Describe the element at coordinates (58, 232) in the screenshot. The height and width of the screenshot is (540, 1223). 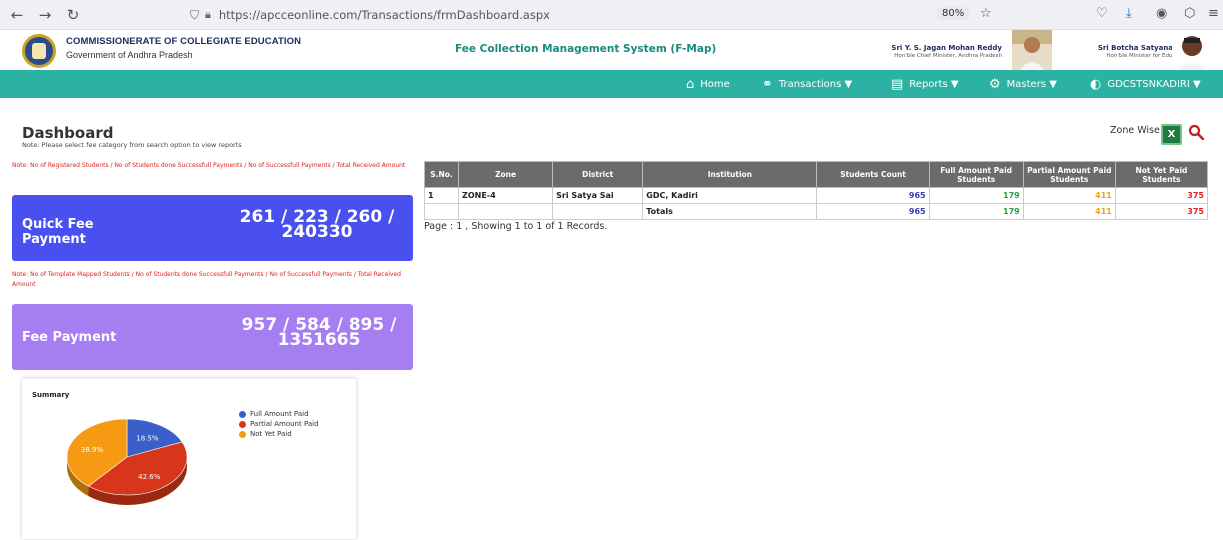
I see `quick-fee-label: Quick Fee Payment` at that location.